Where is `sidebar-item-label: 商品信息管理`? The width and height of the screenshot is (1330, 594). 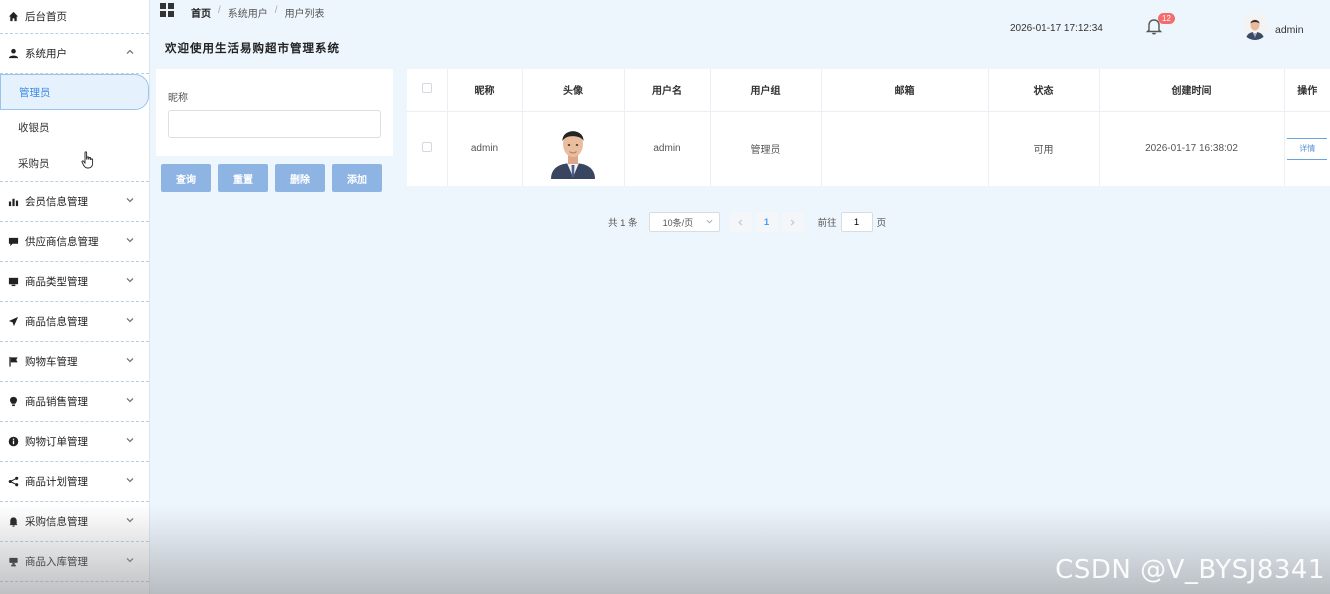
sidebar-item-label: 商品信息管理 is located at coordinates (56, 322).